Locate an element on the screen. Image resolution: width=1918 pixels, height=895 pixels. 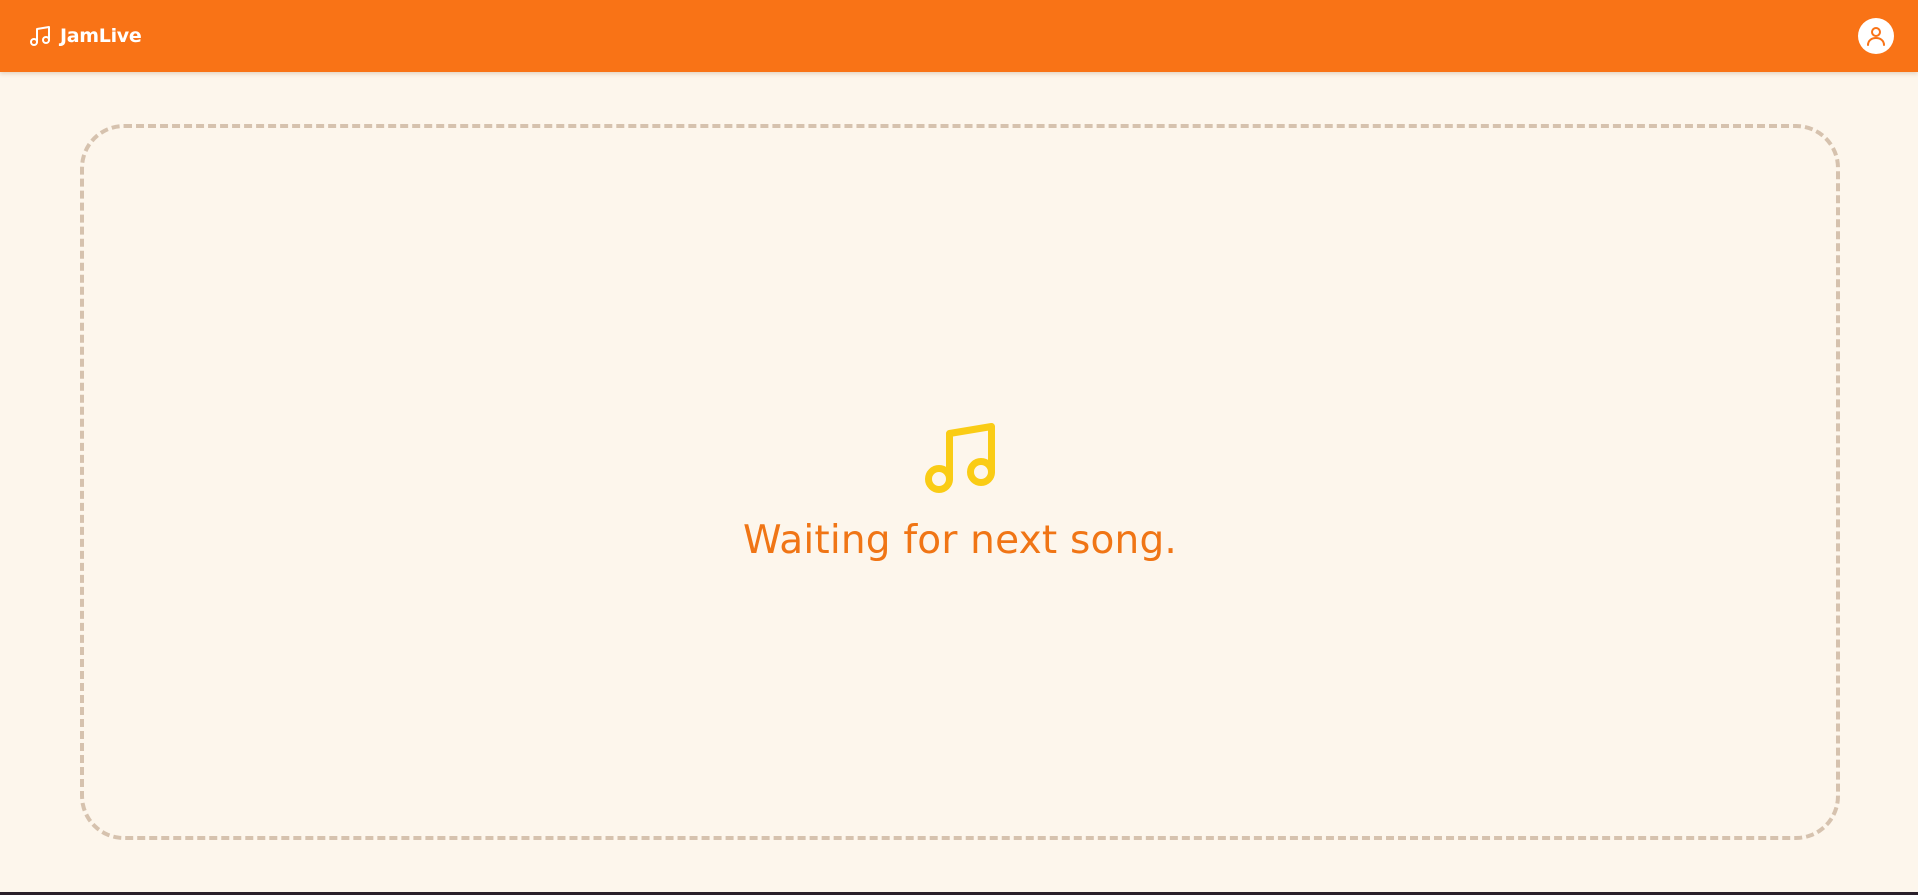
top-navigation-bar: JamLive is located at coordinates (959, 36).